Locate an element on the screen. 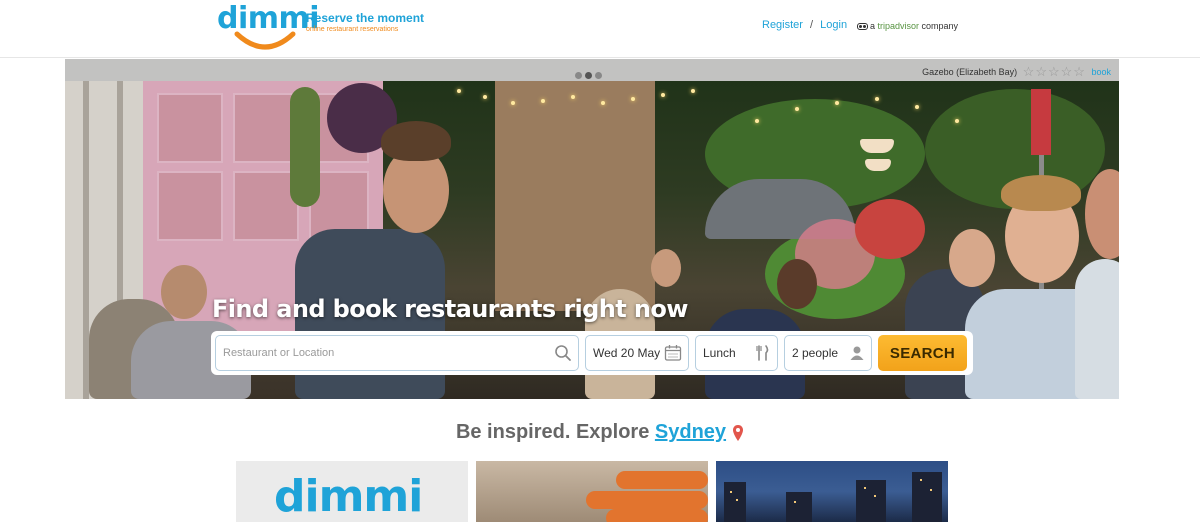 This screenshot has width=1200, height=522. company-prefix: a is located at coordinates (874, 26).